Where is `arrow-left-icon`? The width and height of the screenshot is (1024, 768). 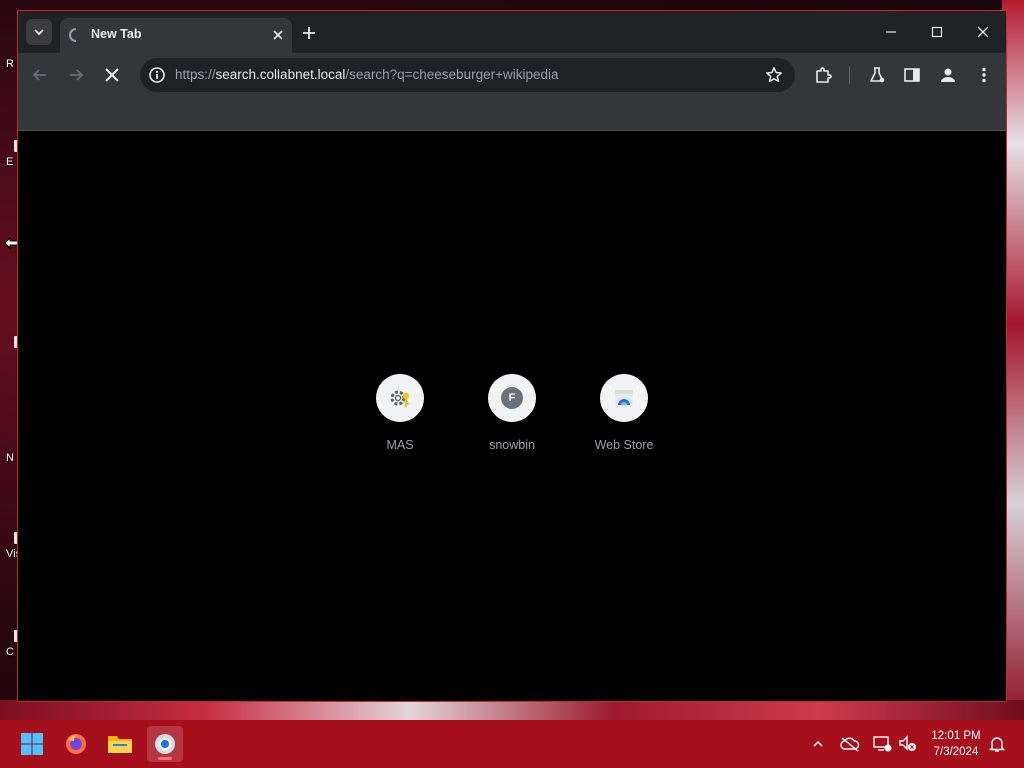 arrow-left-icon is located at coordinates (39, 75).